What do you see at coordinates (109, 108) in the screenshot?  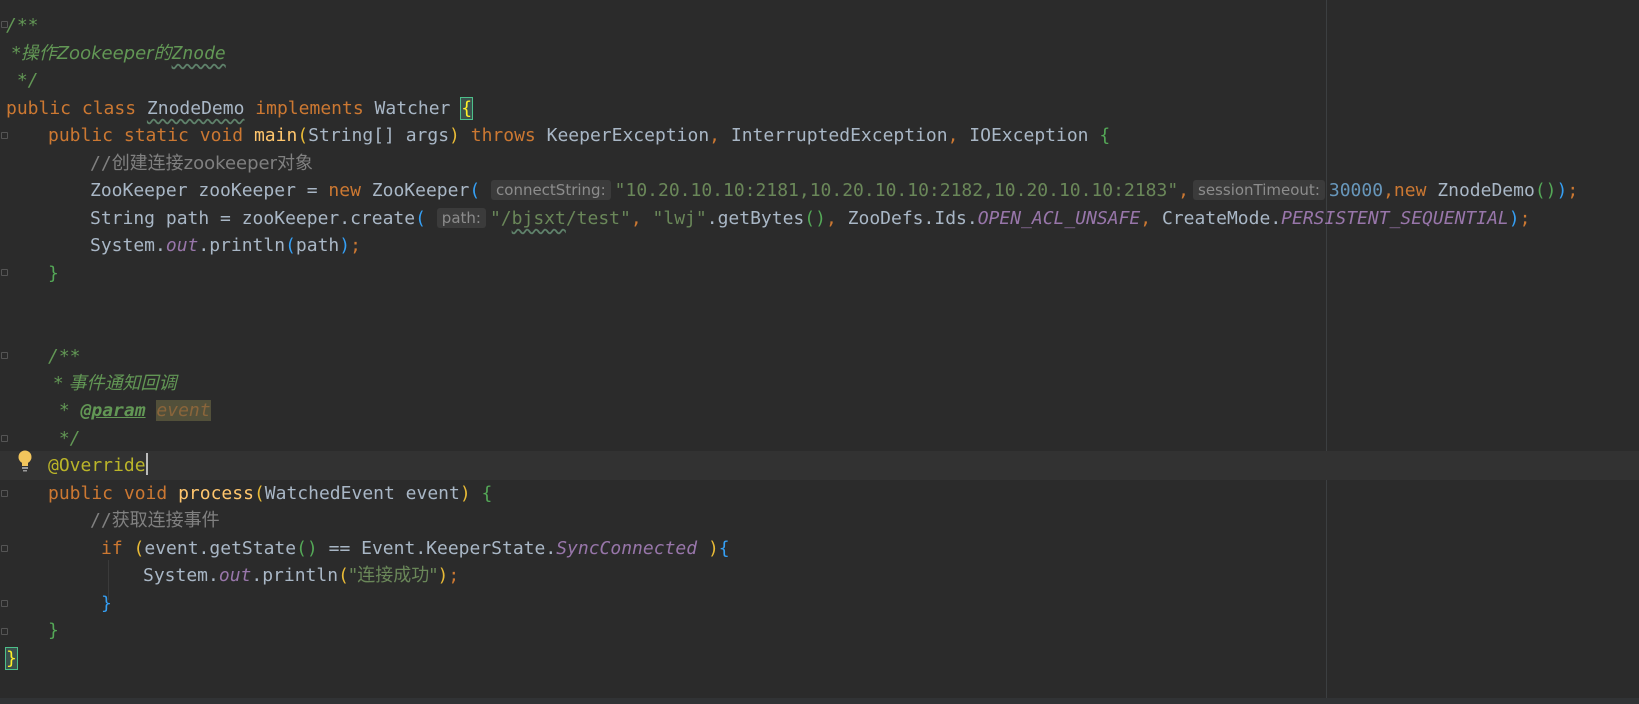 I see `keyword: class` at bounding box center [109, 108].